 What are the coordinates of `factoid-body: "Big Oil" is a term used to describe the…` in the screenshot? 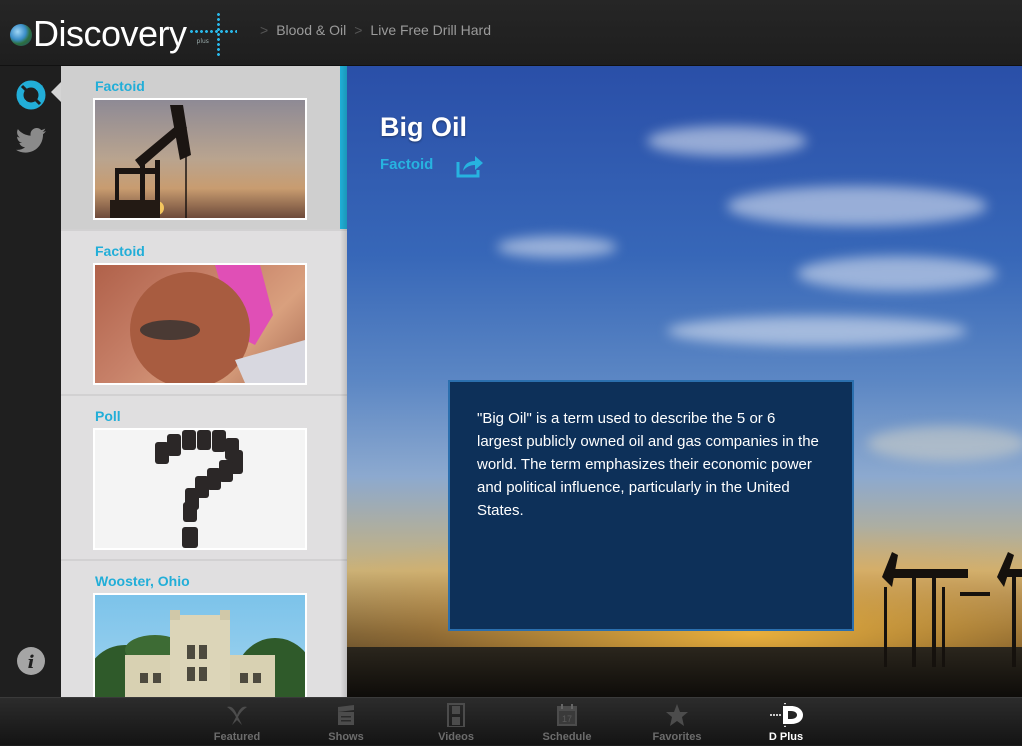 It's located at (648, 464).